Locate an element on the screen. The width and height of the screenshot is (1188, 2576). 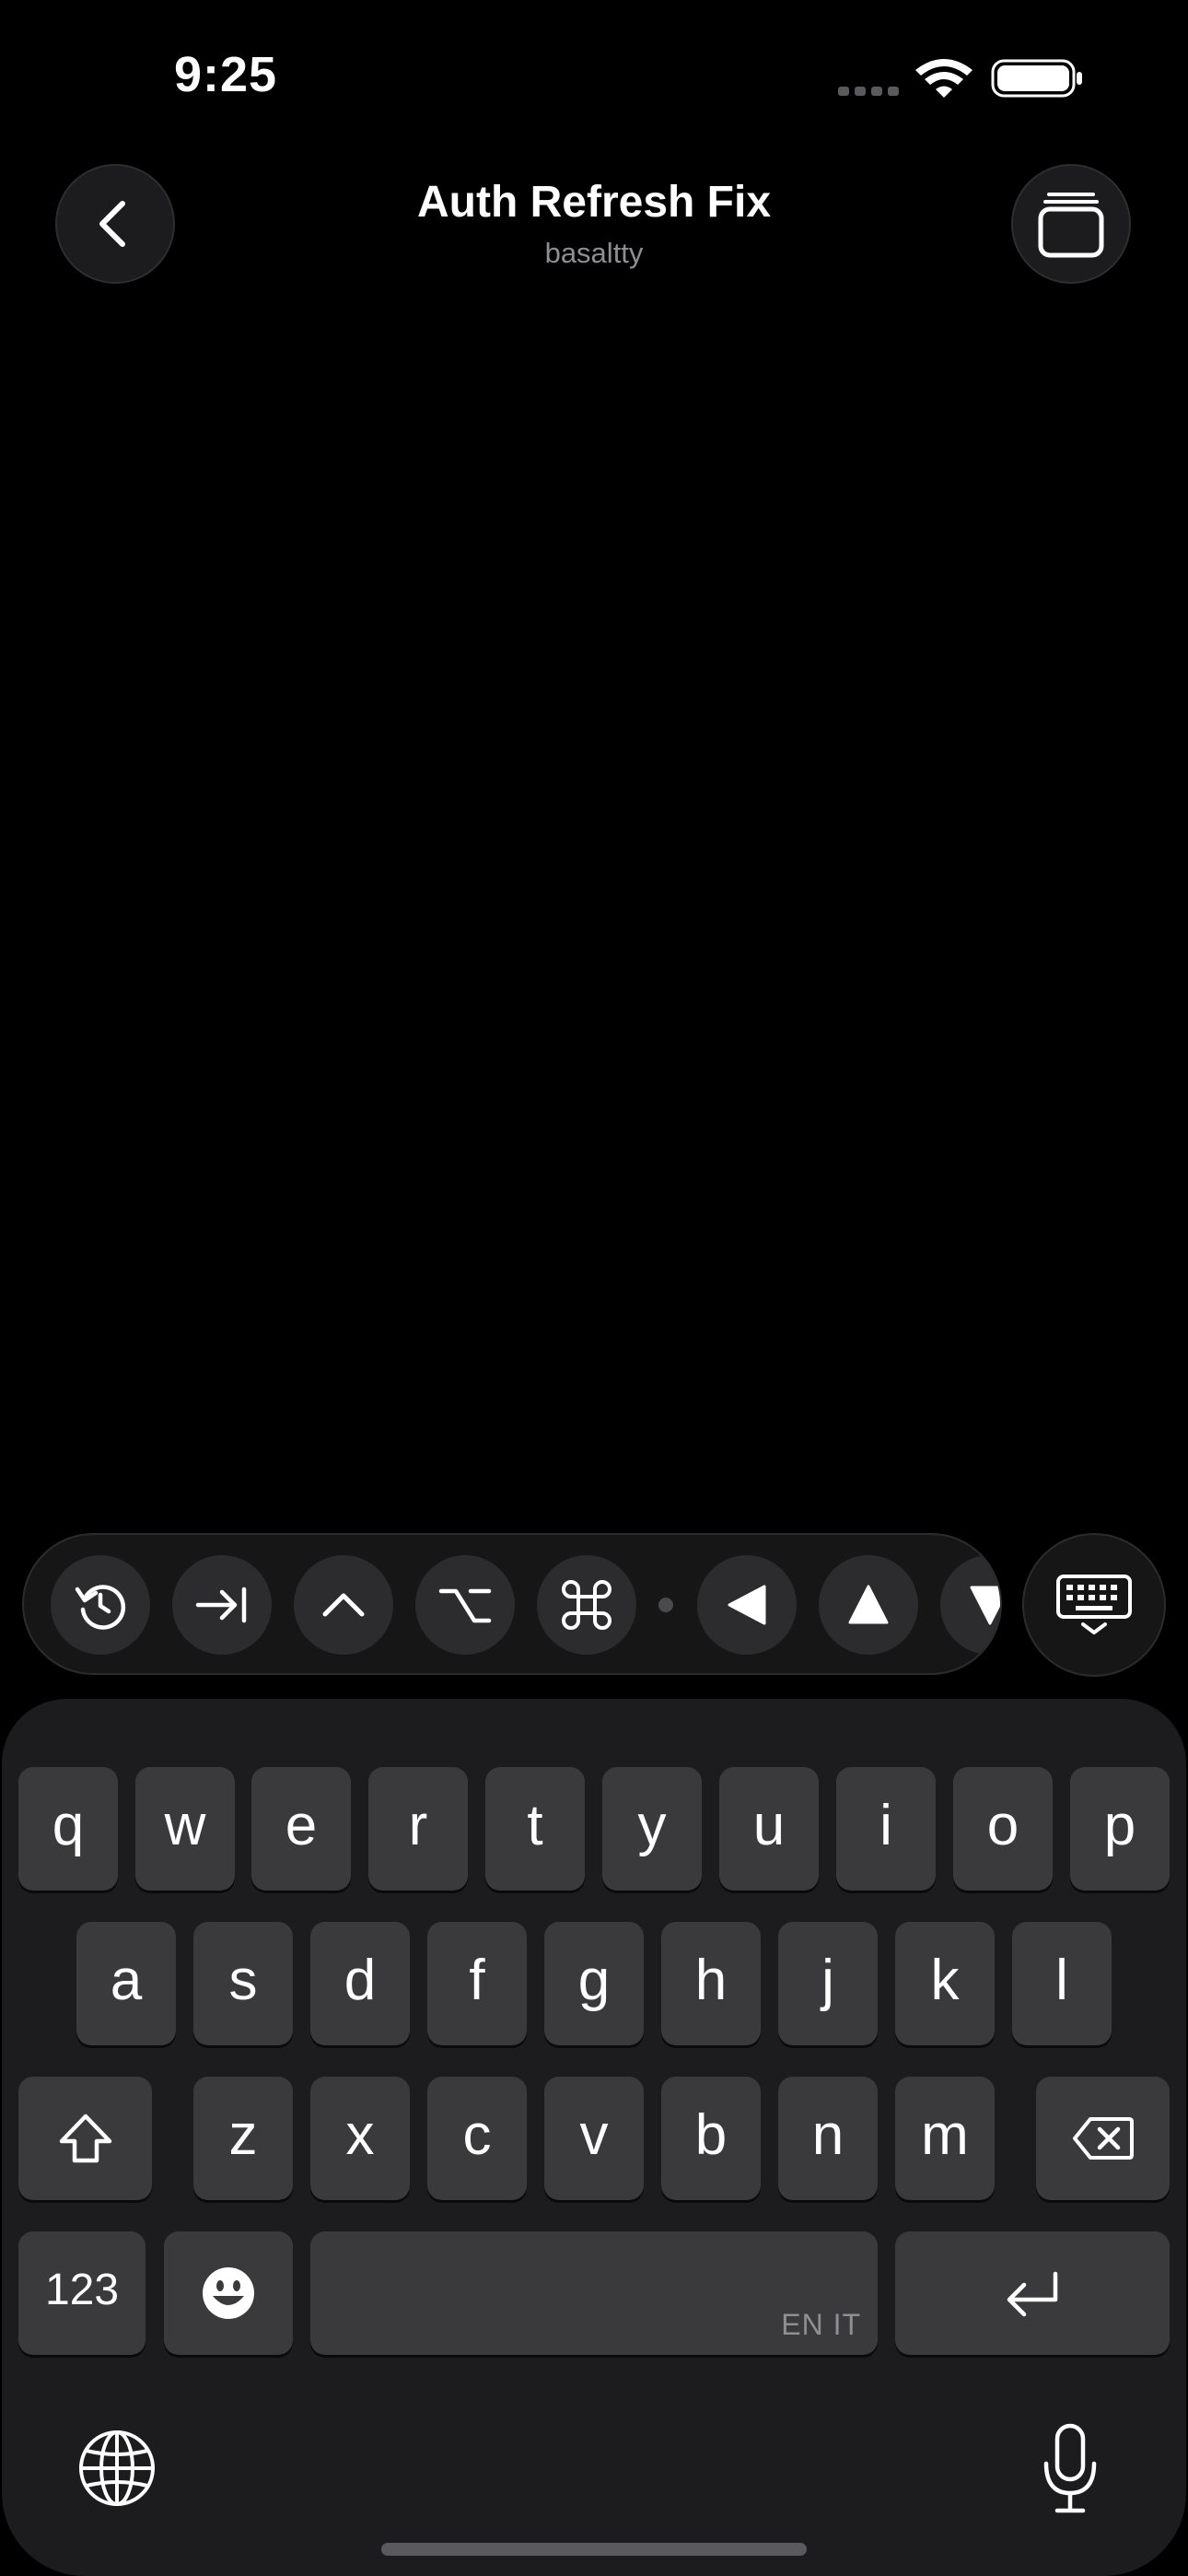
stacked-windows-icon is located at coordinates (1071, 225).